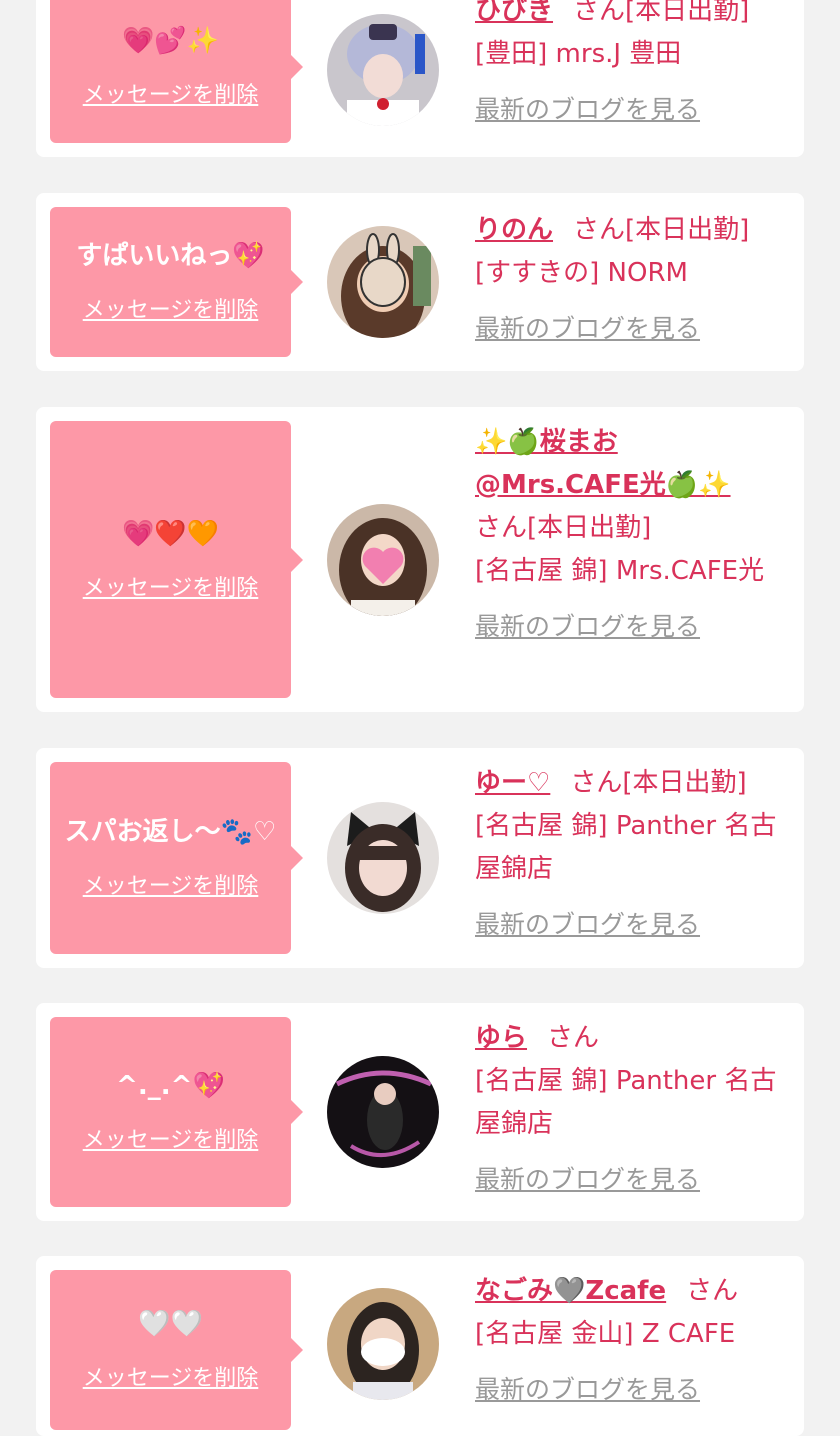 Image resolution: width=840 pixels, height=1436 pixels. I want to click on avatar-rabbit-mask-photo, so click(383, 282).